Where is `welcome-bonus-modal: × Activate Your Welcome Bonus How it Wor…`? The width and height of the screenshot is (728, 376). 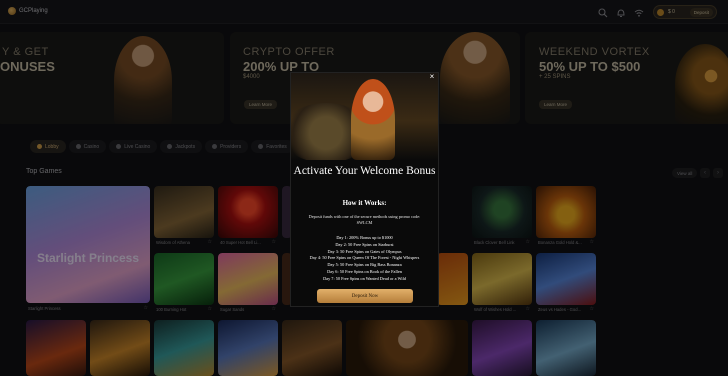 welcome-bonus-modal: × Activate Your Welcome Bonus How it Wor… is located at coordinates (364, 189).